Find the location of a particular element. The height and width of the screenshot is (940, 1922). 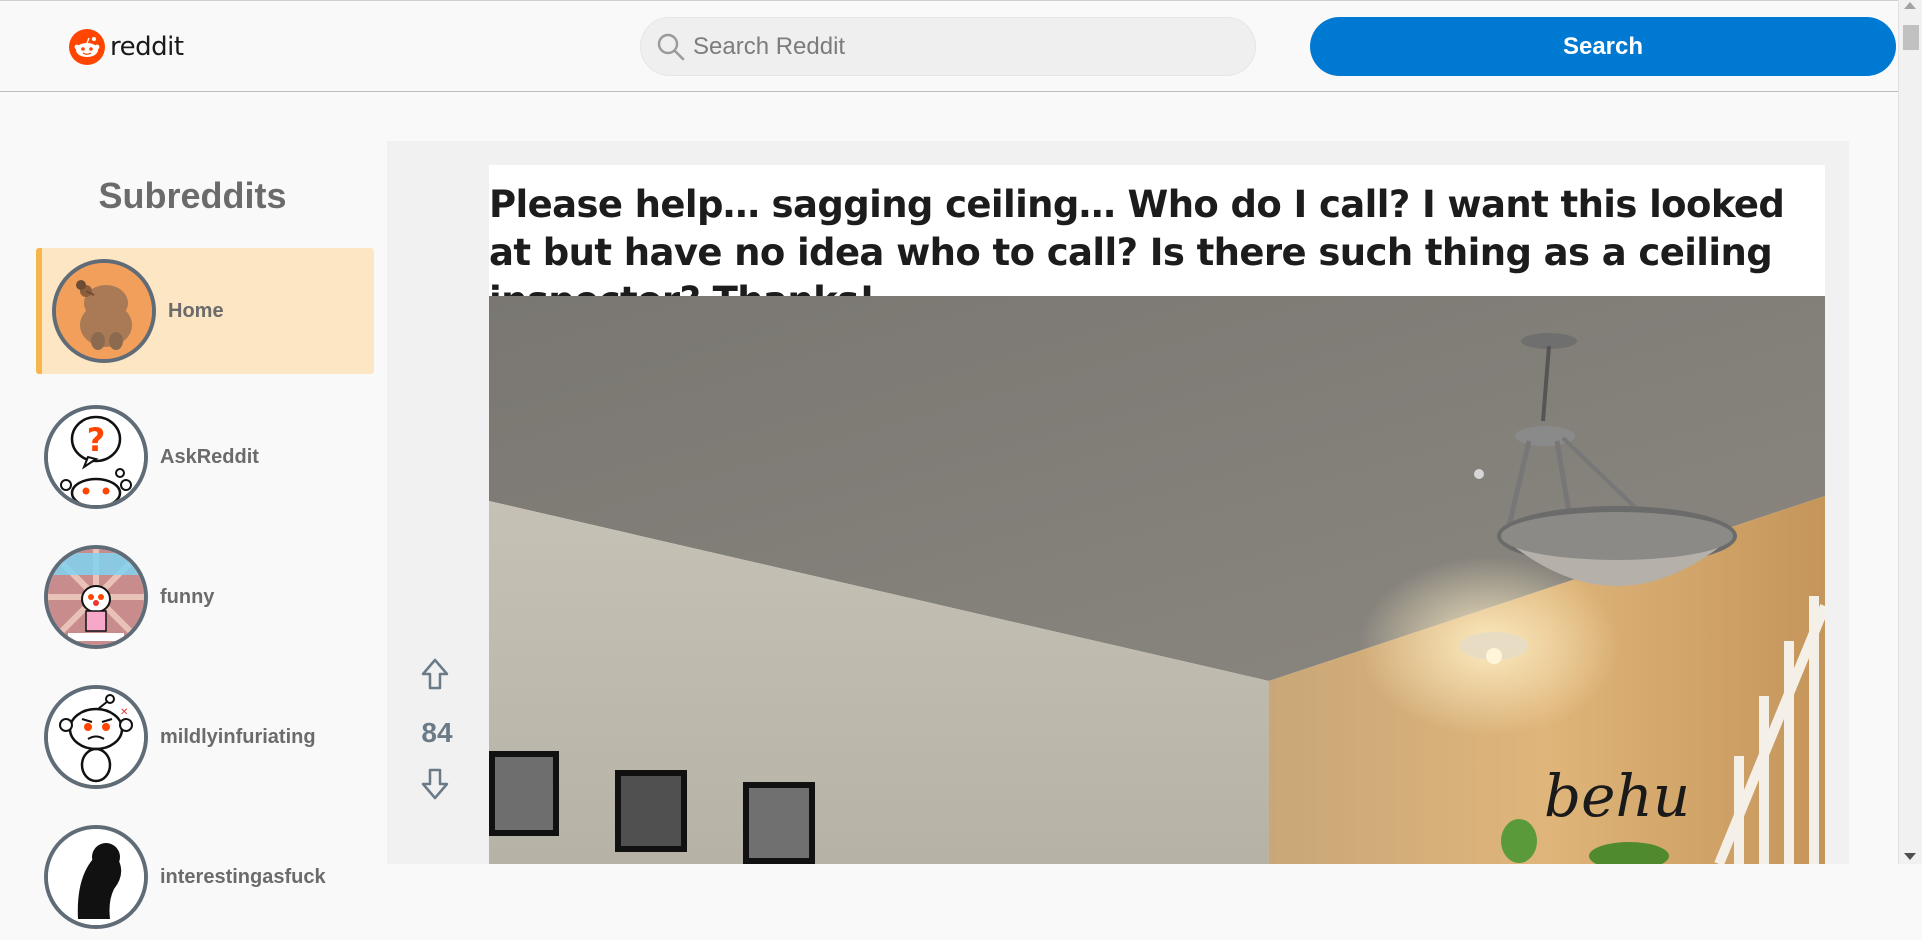

reddit-logo: reddit is located at coordinates (126, 47).